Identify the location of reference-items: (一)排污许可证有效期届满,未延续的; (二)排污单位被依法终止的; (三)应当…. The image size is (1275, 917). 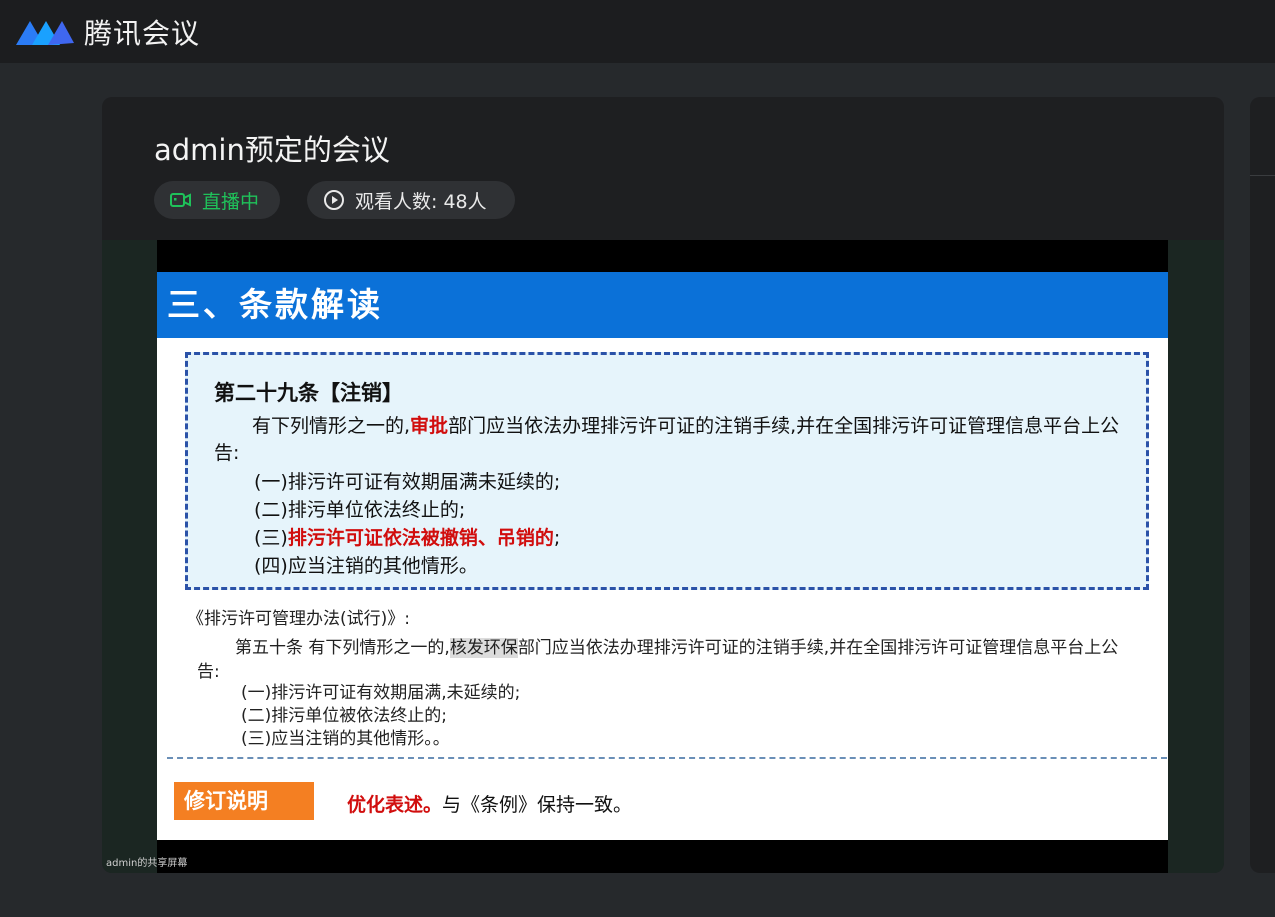
(380, 716).